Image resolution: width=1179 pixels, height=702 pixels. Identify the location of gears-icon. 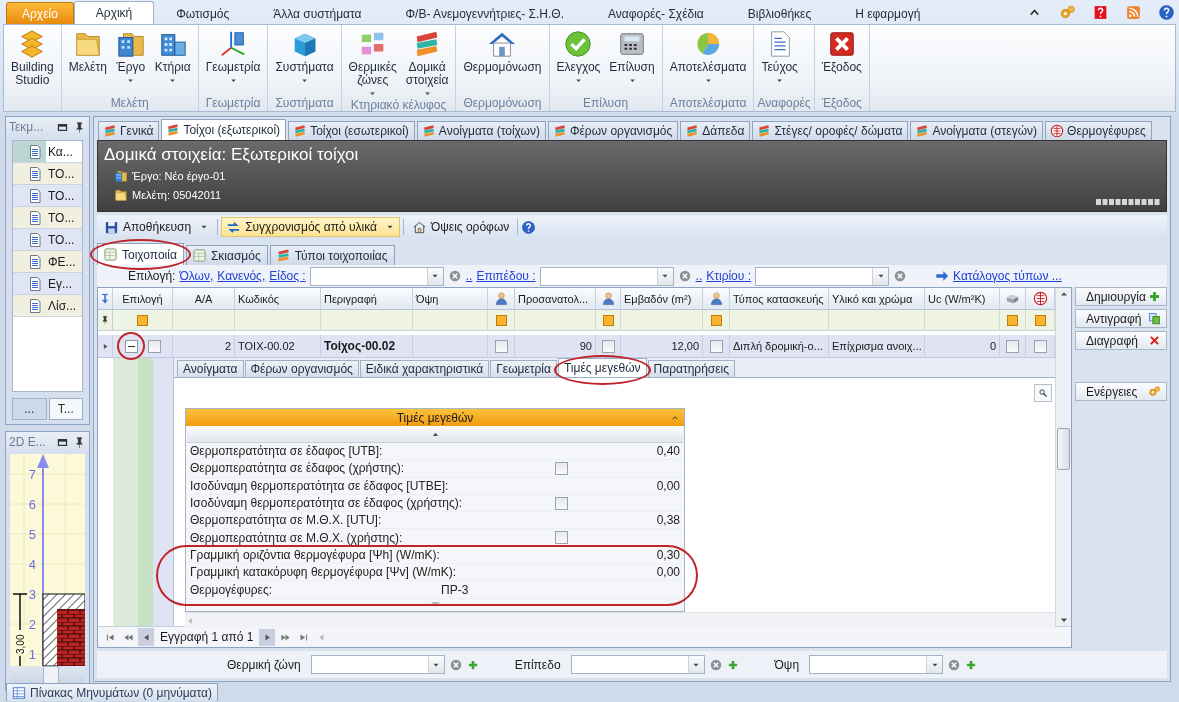
(1067, 12).